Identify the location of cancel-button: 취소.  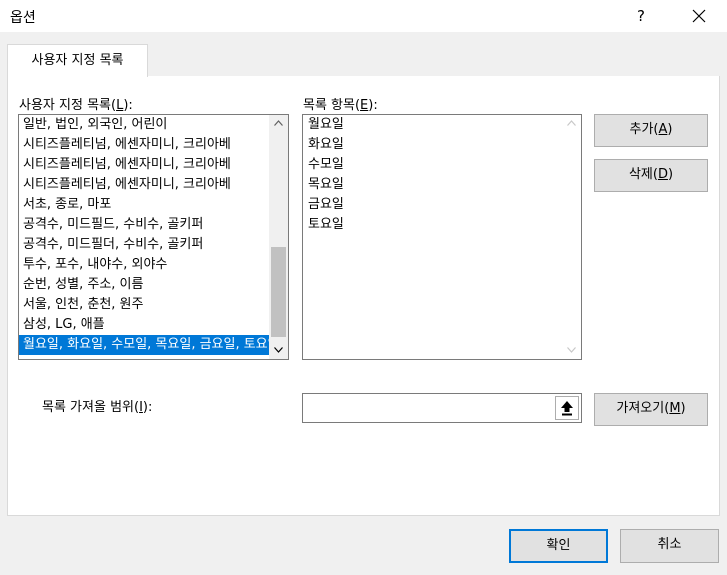
(669, 546).